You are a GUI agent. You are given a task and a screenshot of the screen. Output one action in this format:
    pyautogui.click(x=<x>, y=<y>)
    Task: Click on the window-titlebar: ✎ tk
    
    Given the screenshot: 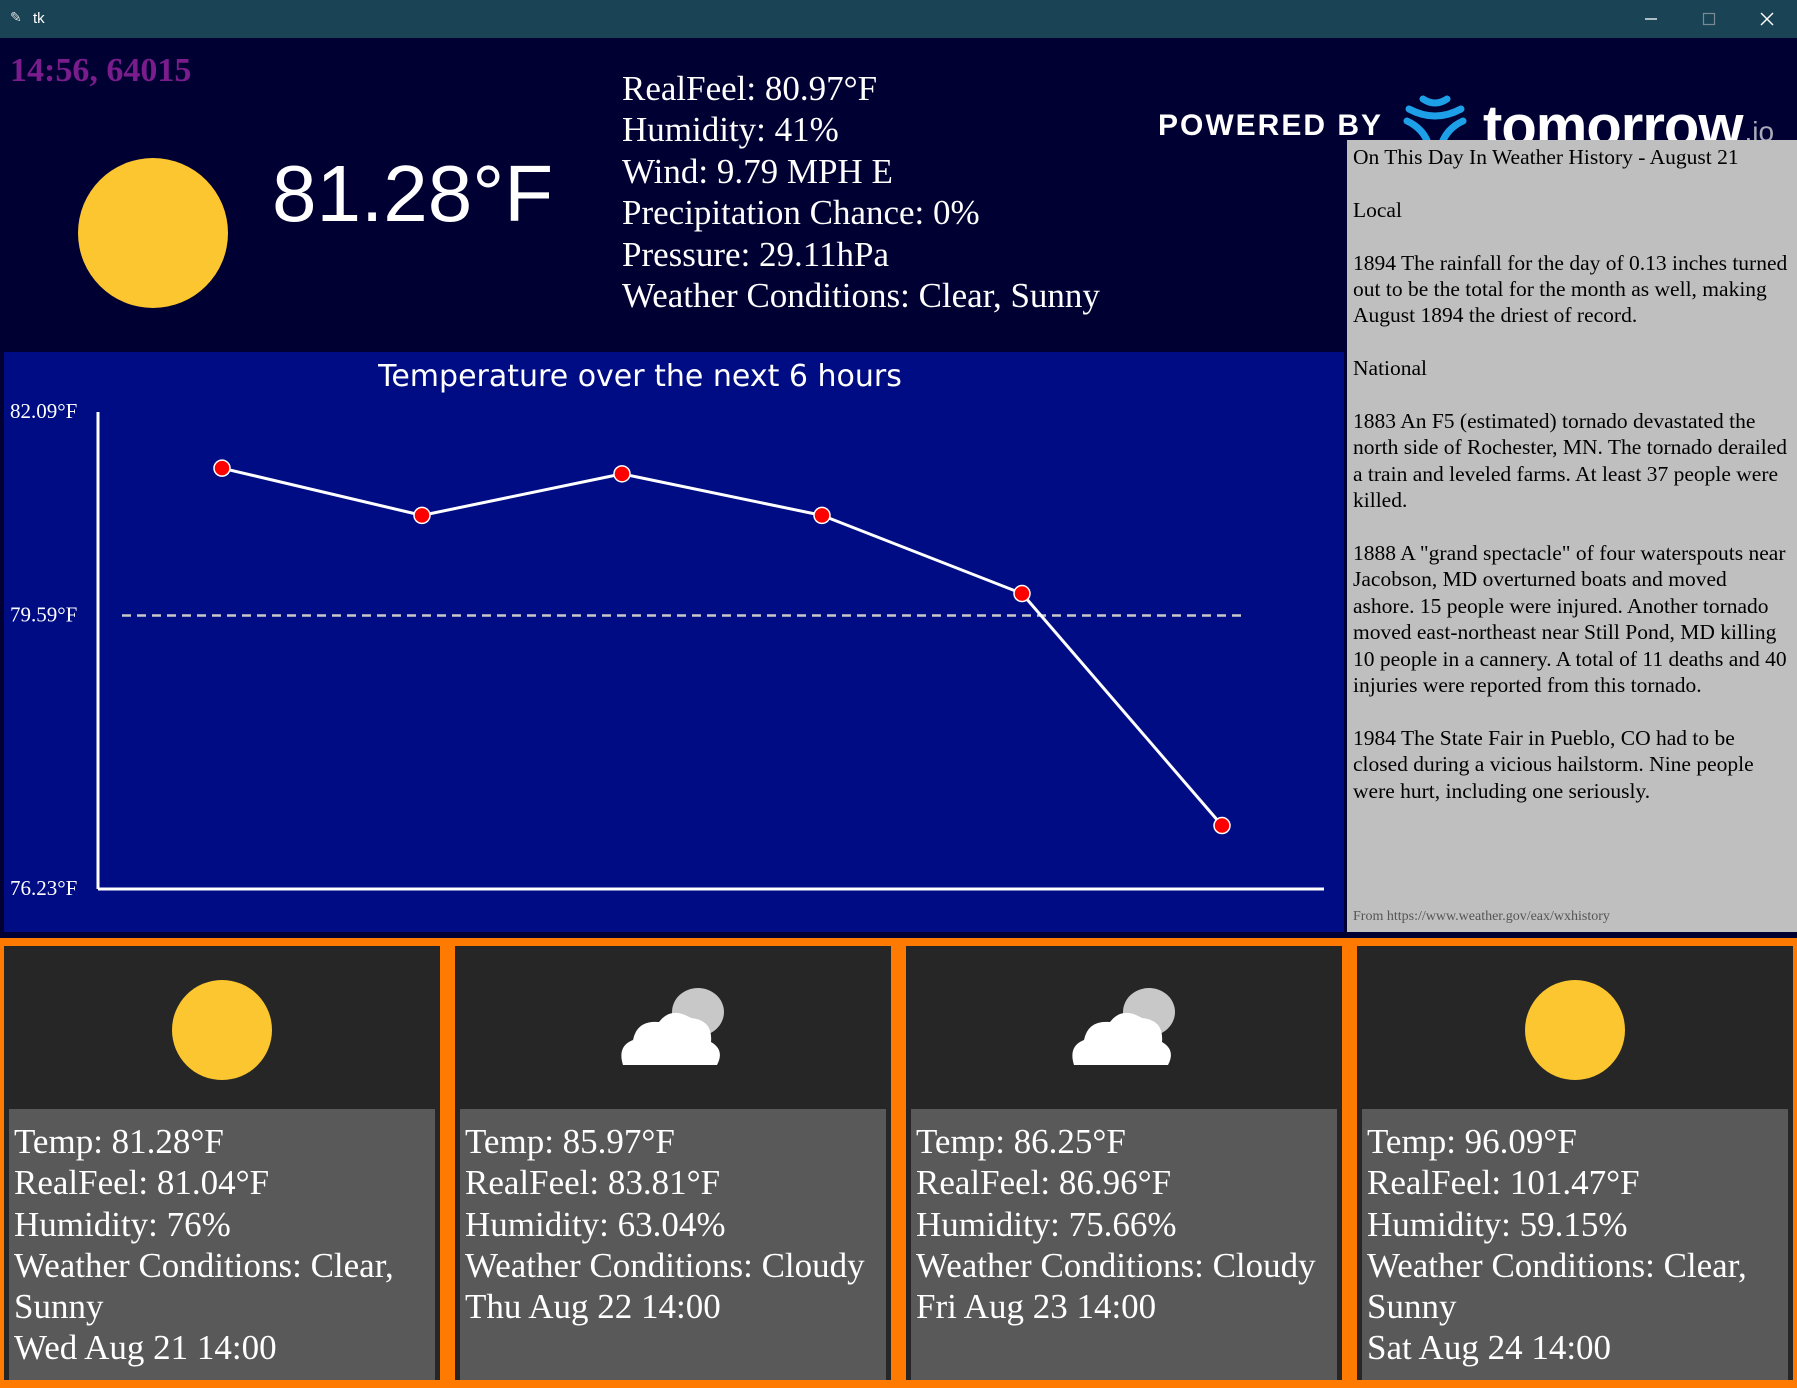 What is the action you would take?
    pyautogui.click(x=898, y=19)
    